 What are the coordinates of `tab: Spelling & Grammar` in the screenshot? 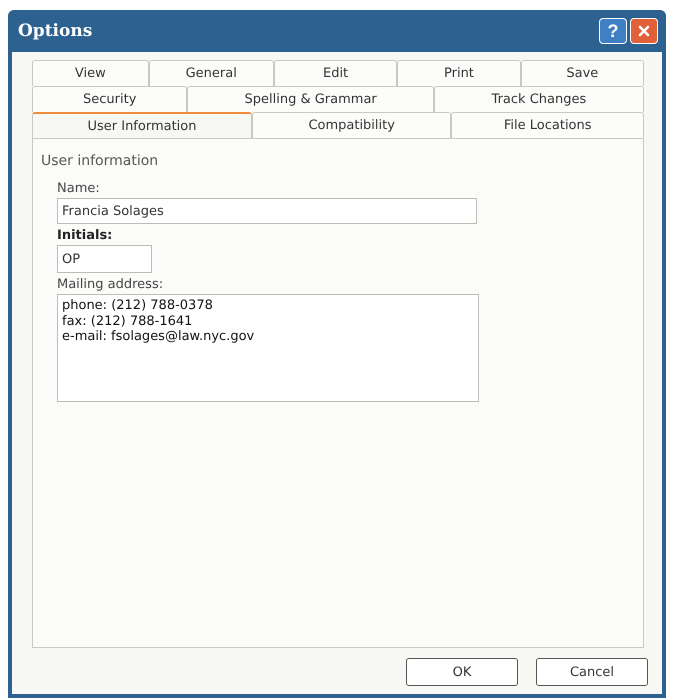 It's located at (310, 99).